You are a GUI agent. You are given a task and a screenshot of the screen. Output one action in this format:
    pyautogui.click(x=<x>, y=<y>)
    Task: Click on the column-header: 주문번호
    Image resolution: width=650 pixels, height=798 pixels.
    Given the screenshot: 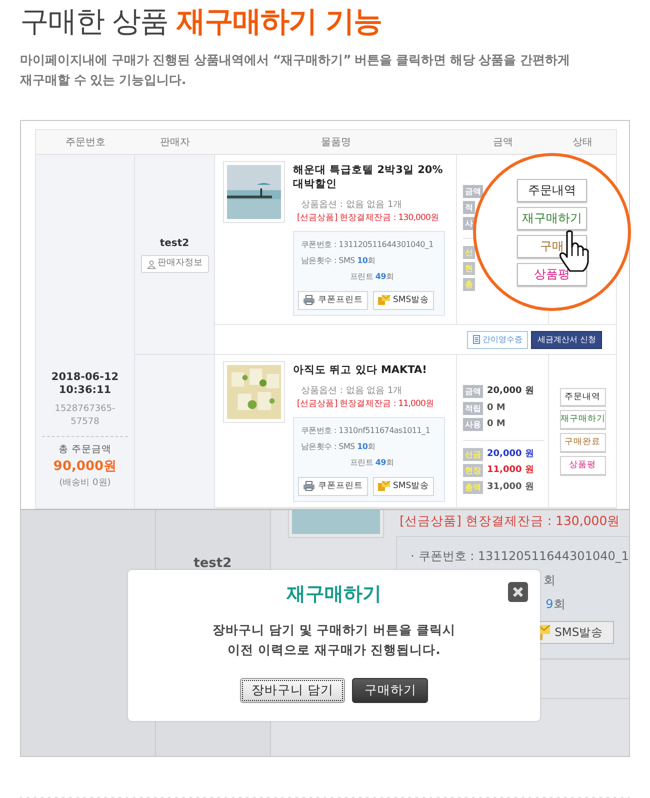 What is the action you would take?
    pyautogui.click(x=85, y=142)
    